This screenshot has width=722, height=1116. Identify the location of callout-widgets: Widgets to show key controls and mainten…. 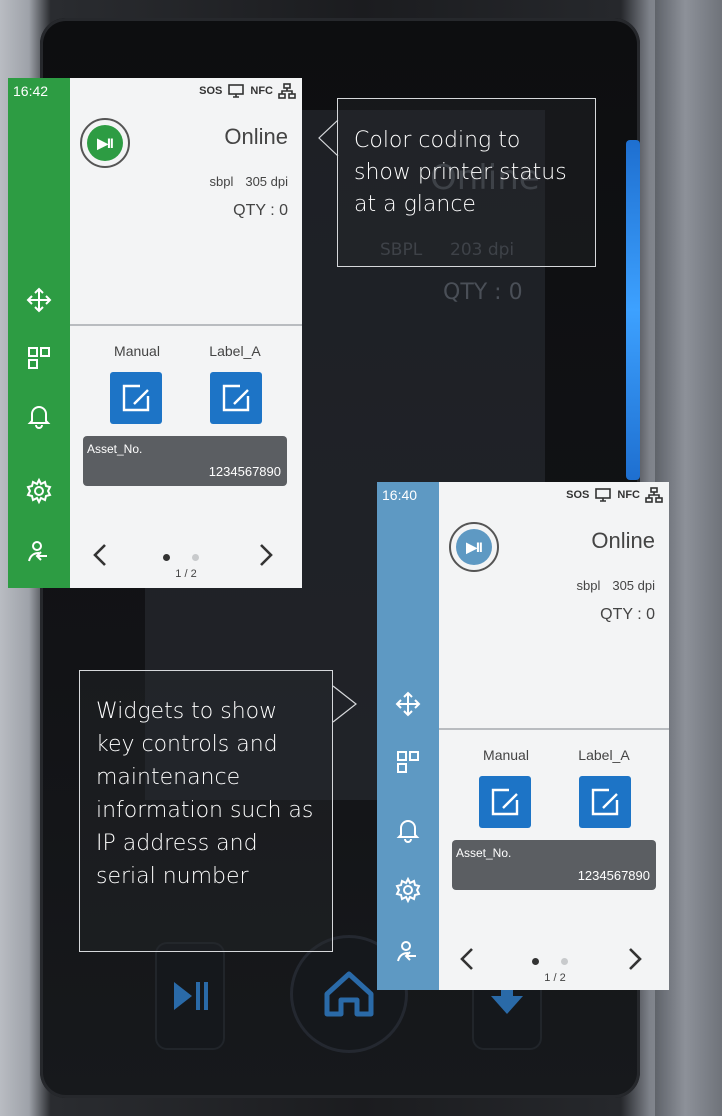
(206, 811).